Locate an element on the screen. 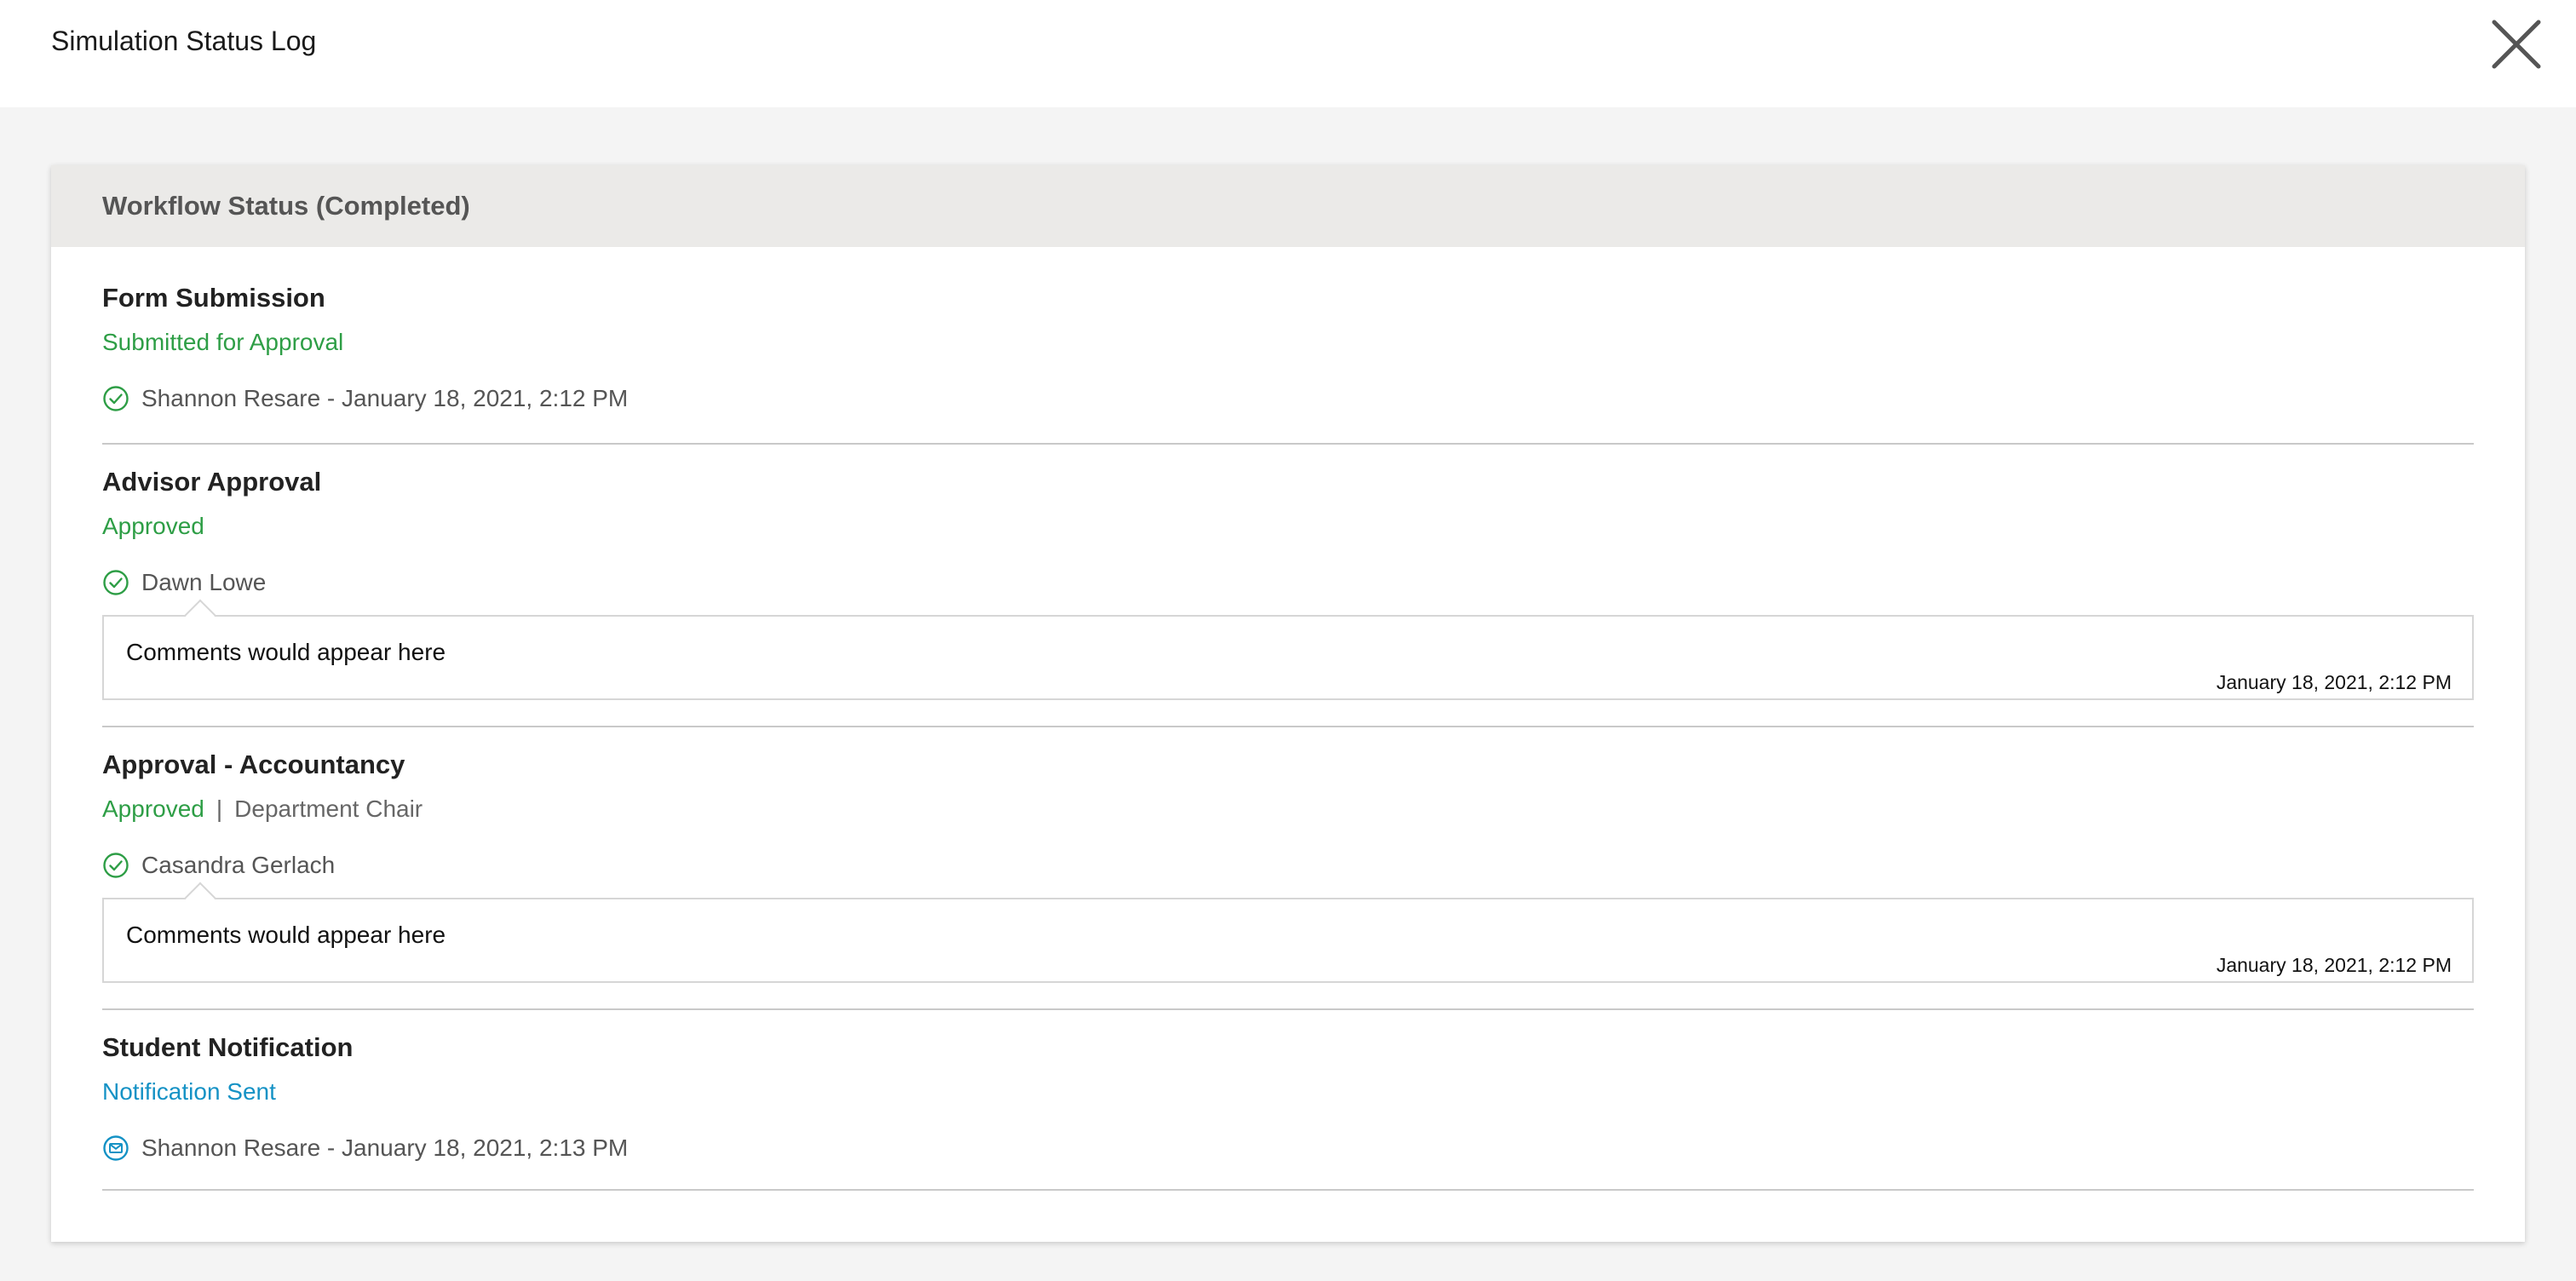 Image resolution: width=2576 pixels, height=1281 pixels. dialog-header: Simulation Status Log is located at coordinates (1288, 53).